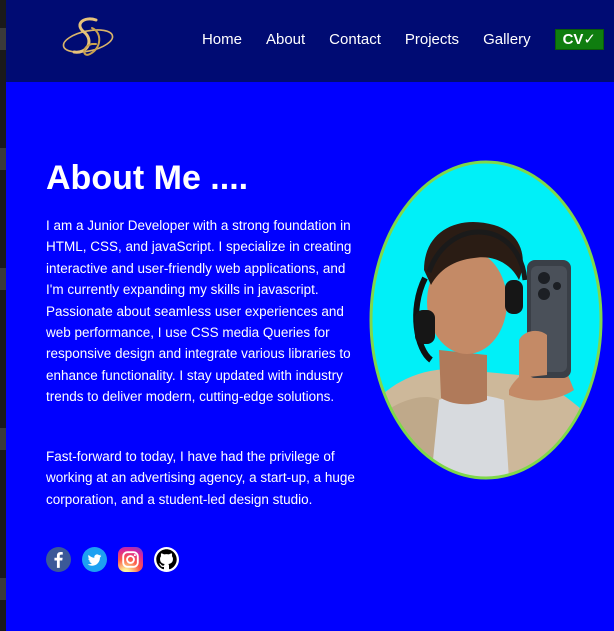 The image size is (614, 631). Describe the element at coordinates (88, 38) in the screenshot. I see `sg-monogram-logo` at that location.